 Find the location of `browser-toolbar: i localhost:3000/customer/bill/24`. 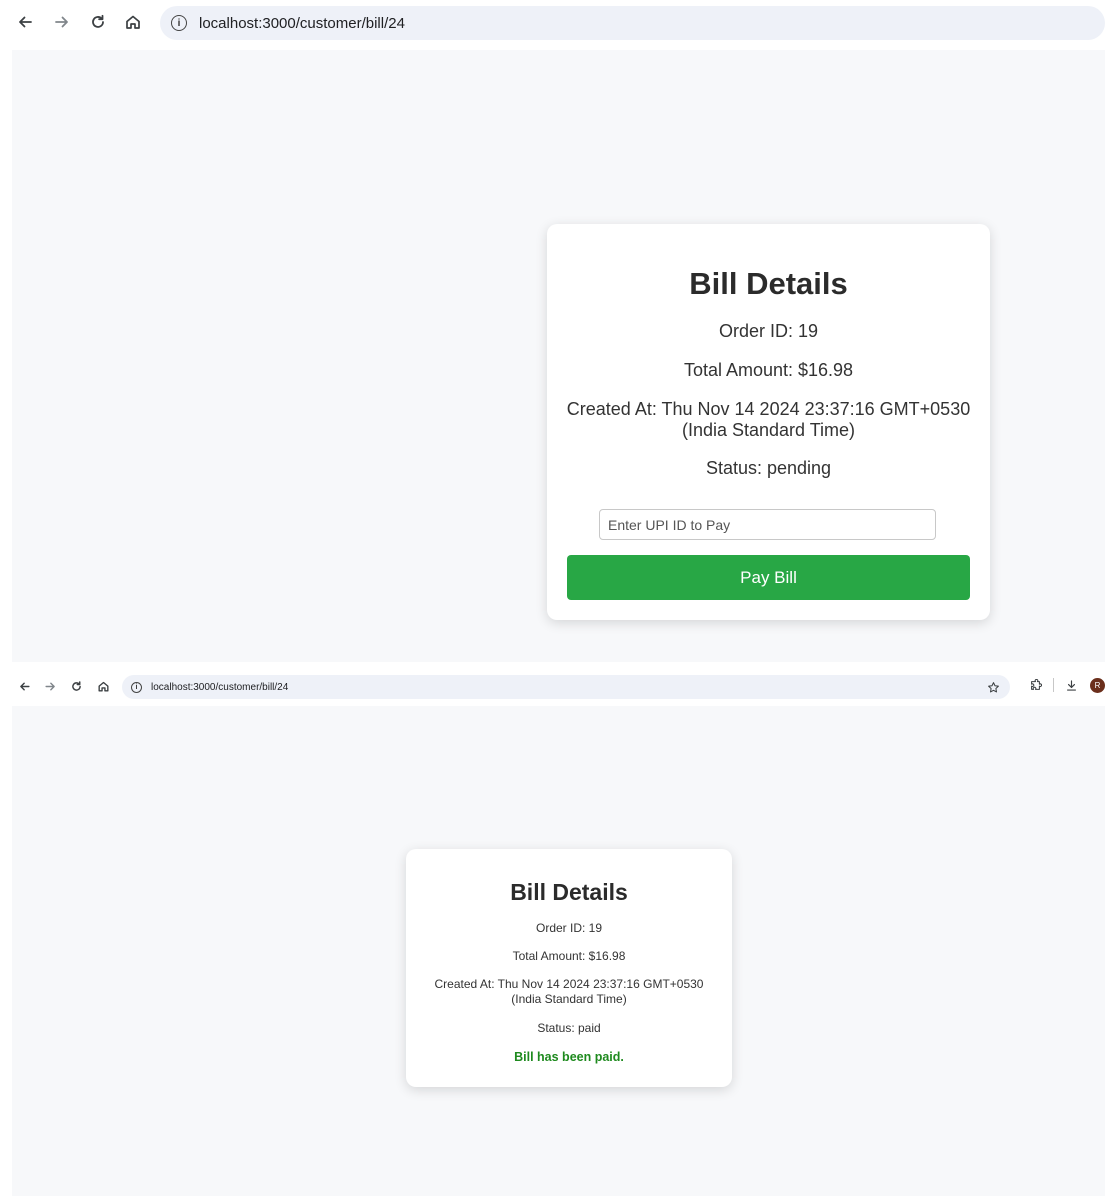

browser-toolbar: i localhost:3000/customer/bill/24 is located at coordinates (552, 23).